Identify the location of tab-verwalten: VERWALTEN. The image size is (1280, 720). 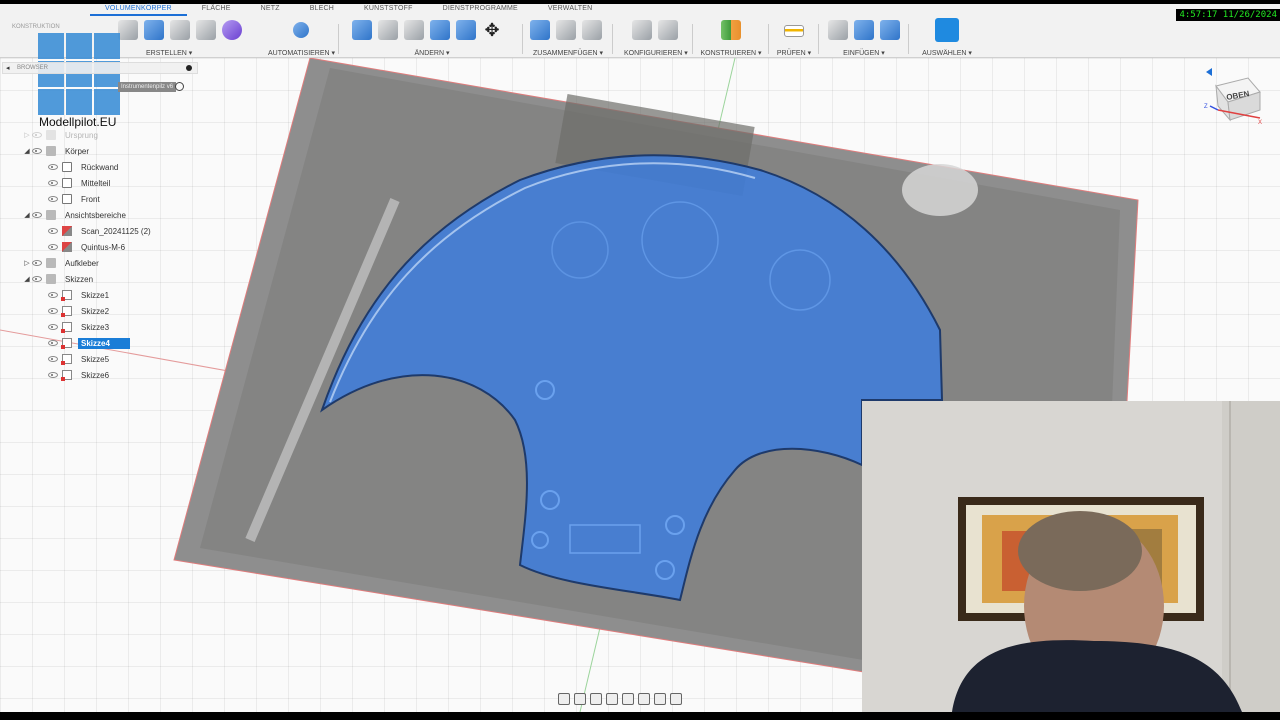
(570, 10).